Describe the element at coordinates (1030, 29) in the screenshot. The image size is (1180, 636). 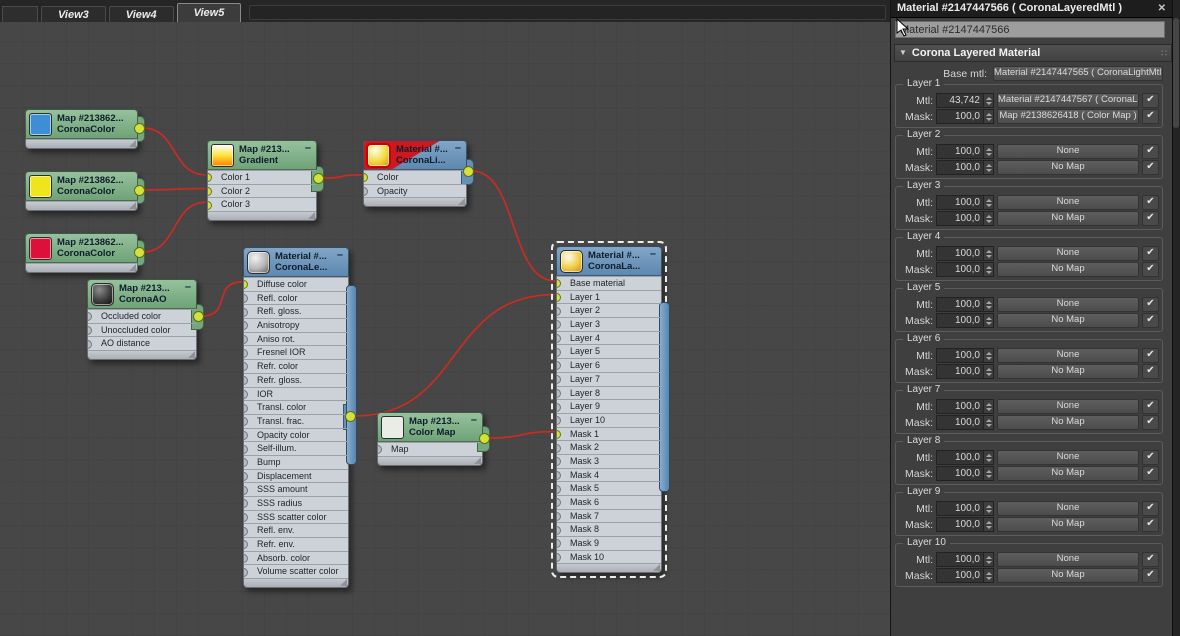
I see `material-name-input` at that location.